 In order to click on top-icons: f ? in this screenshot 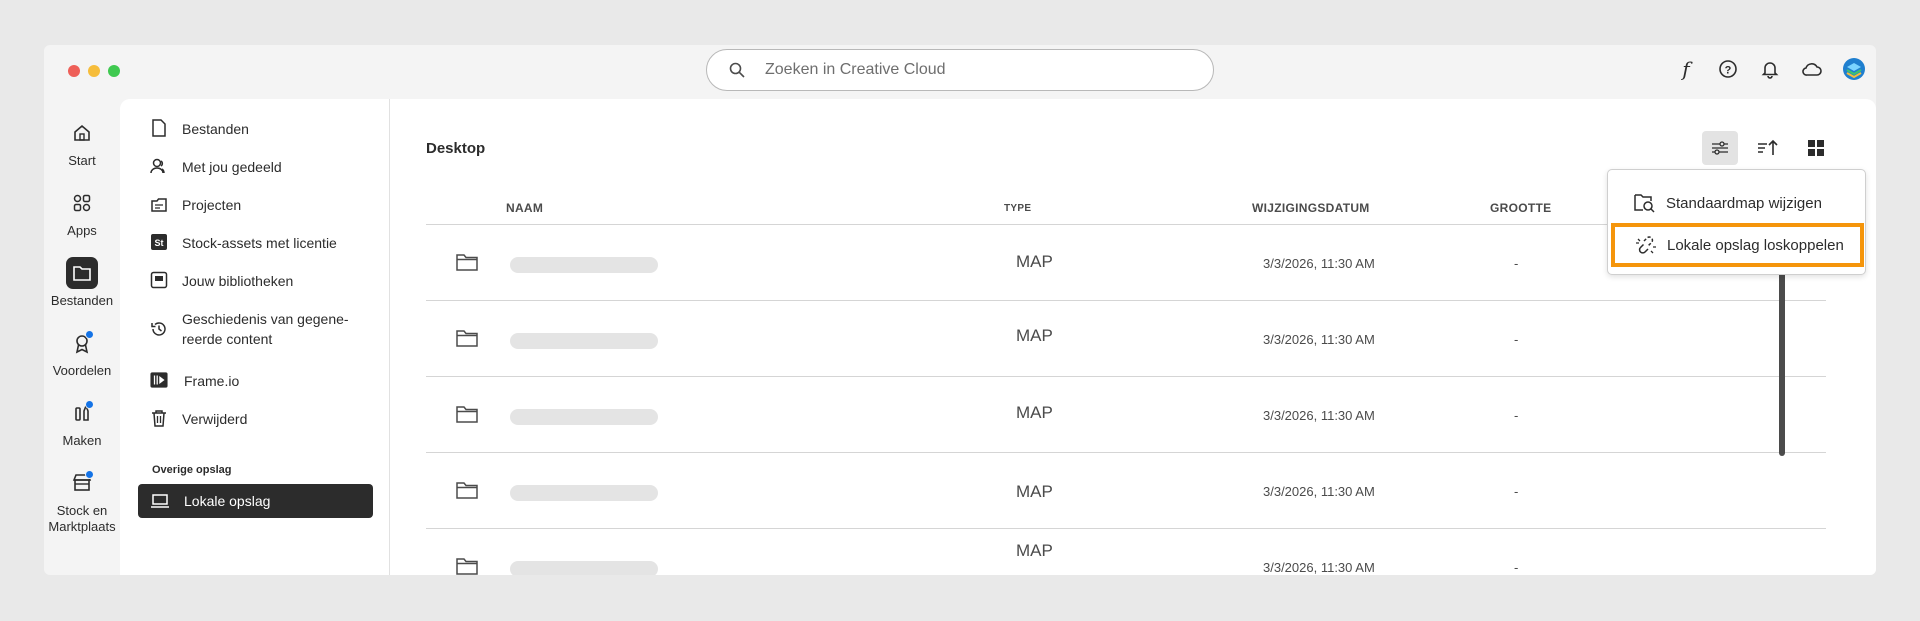, I will do `click(1770, 69)`.